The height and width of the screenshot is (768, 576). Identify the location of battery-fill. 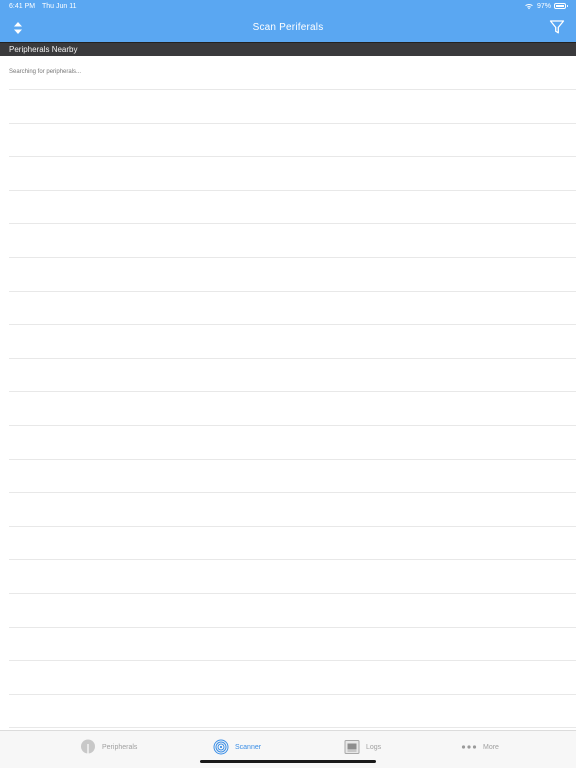
(560, 6).